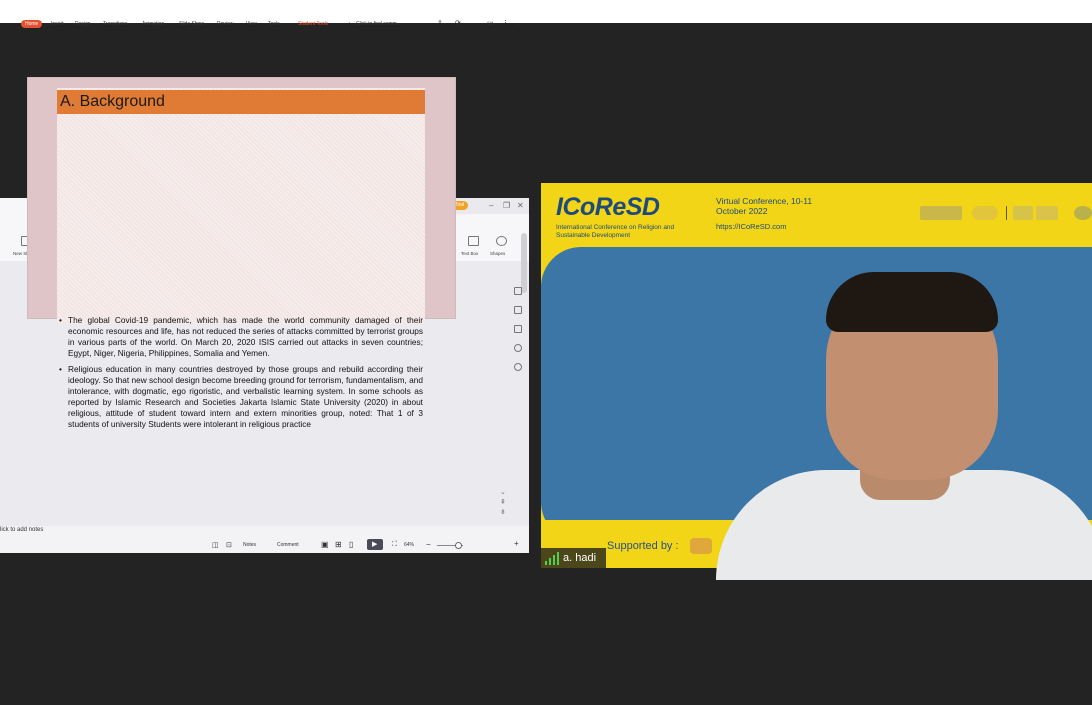  Describe the element at coordinates (506, 205) in the screenshot. I see `window-restore-icon: ❐` at that location.